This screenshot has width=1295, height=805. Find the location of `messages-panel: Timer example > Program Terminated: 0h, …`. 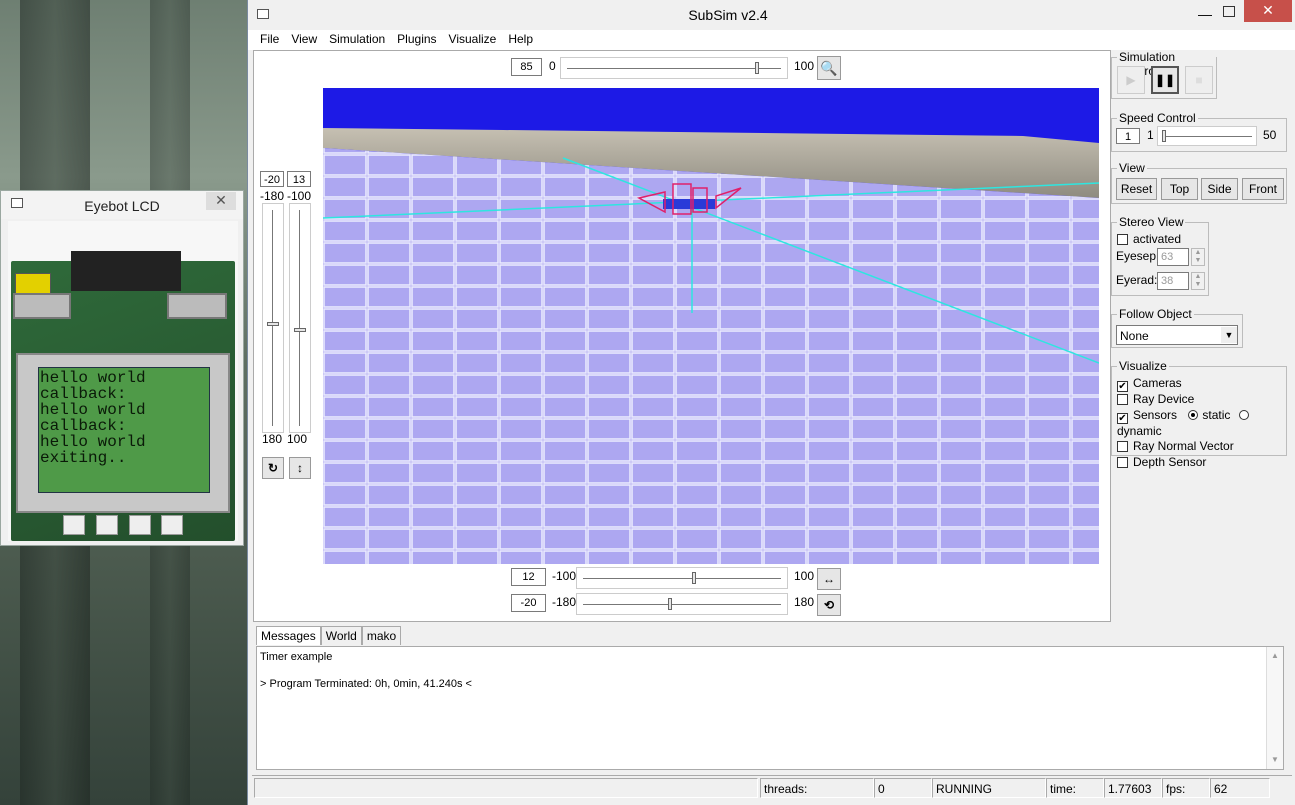

messages-panel: Timer example > Program Terminated: 0h, … is located at coordinates (770, 708).